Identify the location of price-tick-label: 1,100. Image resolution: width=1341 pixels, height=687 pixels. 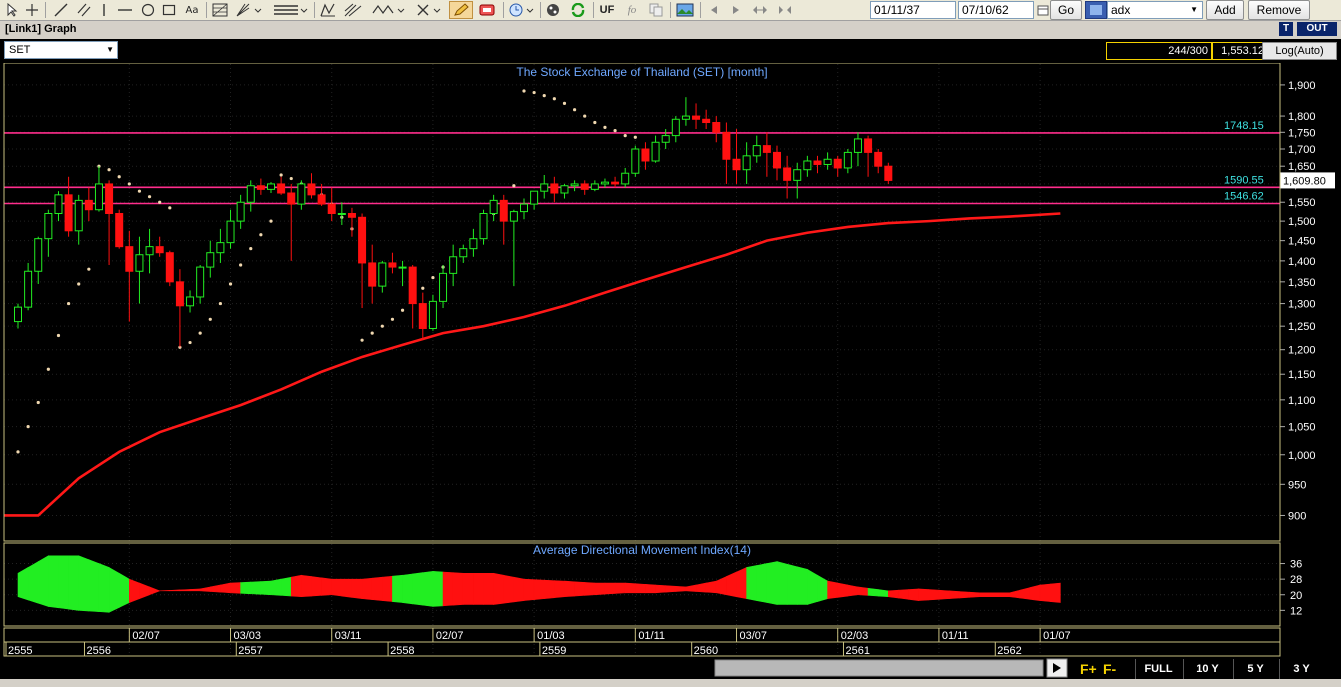
(1302, 401).